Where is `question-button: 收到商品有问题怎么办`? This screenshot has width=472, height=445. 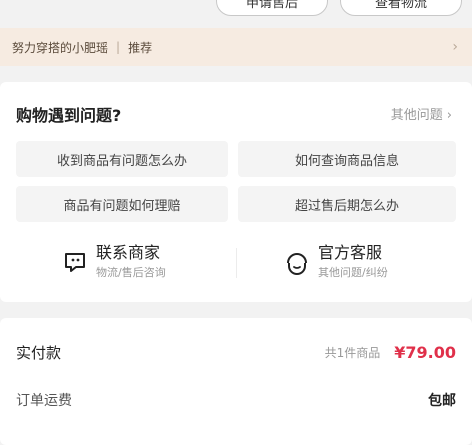
question-button: 收到商品有问题怎么办 is located at coordinates (122, 159).